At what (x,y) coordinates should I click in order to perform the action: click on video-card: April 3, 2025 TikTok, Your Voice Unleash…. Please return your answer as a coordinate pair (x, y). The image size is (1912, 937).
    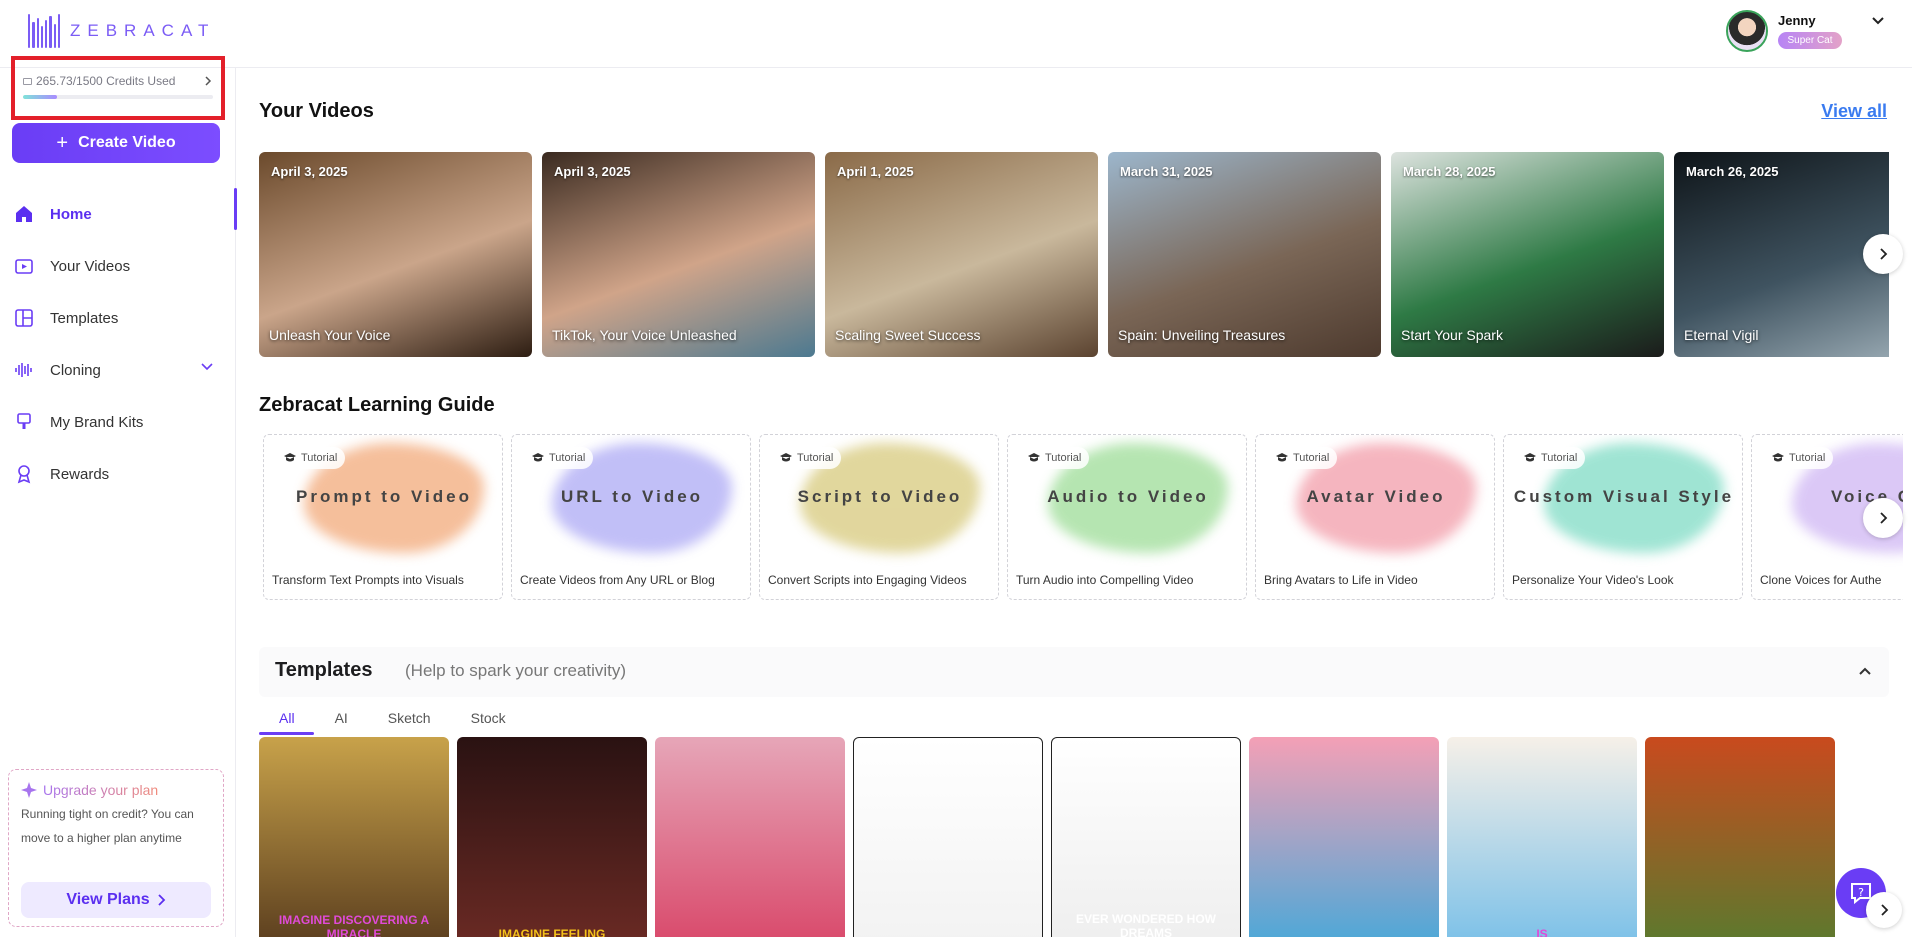
    Looking at the image, I should click on (678, 254).